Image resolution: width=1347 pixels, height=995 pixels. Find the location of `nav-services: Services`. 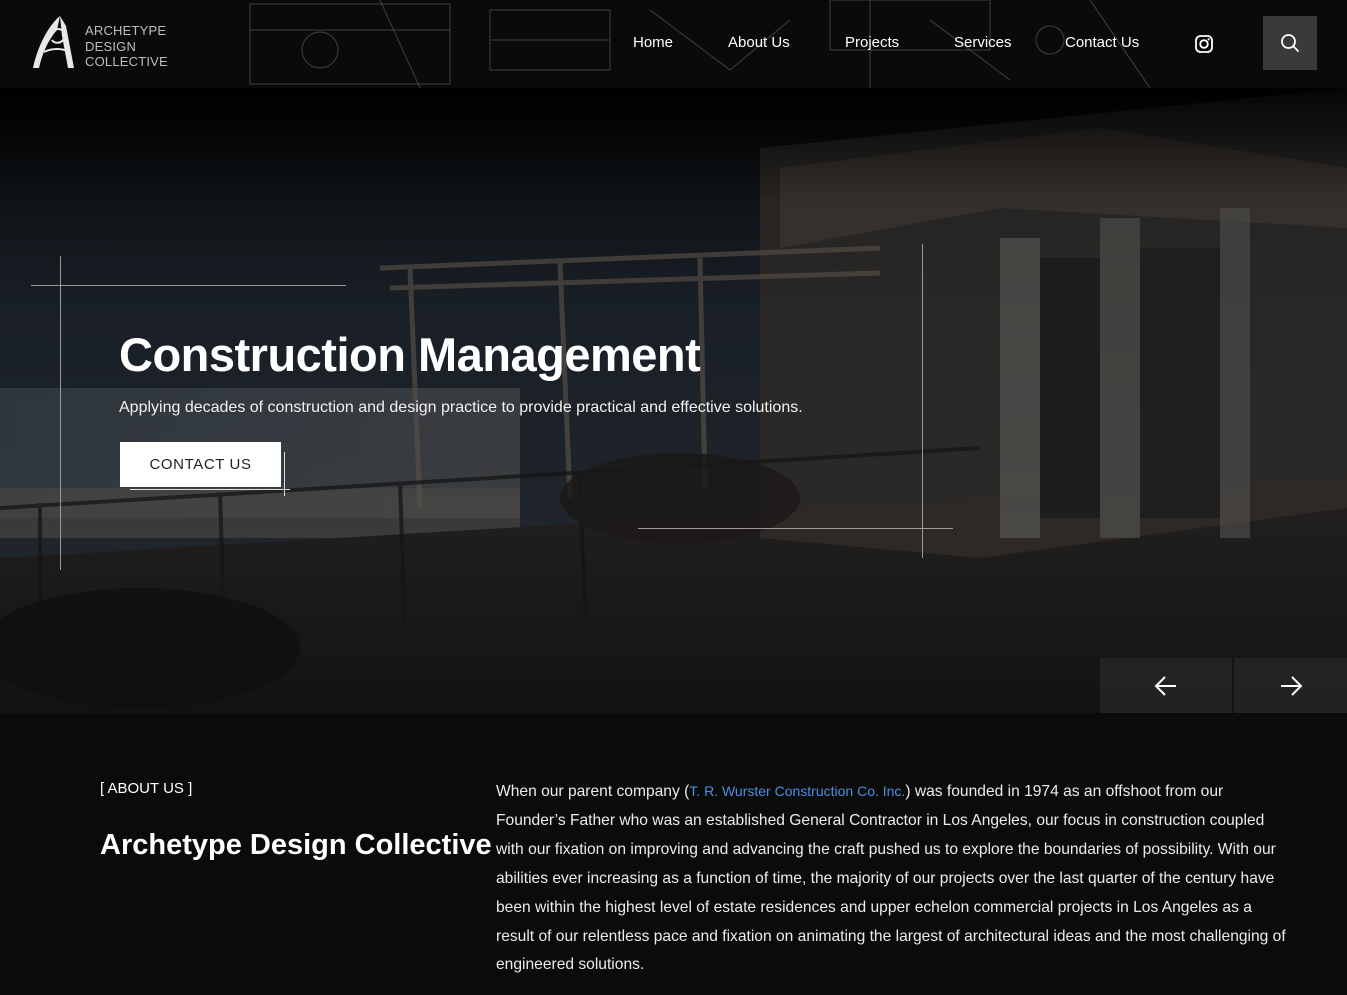

nav-services: Services is located at coordinates (983, 42).